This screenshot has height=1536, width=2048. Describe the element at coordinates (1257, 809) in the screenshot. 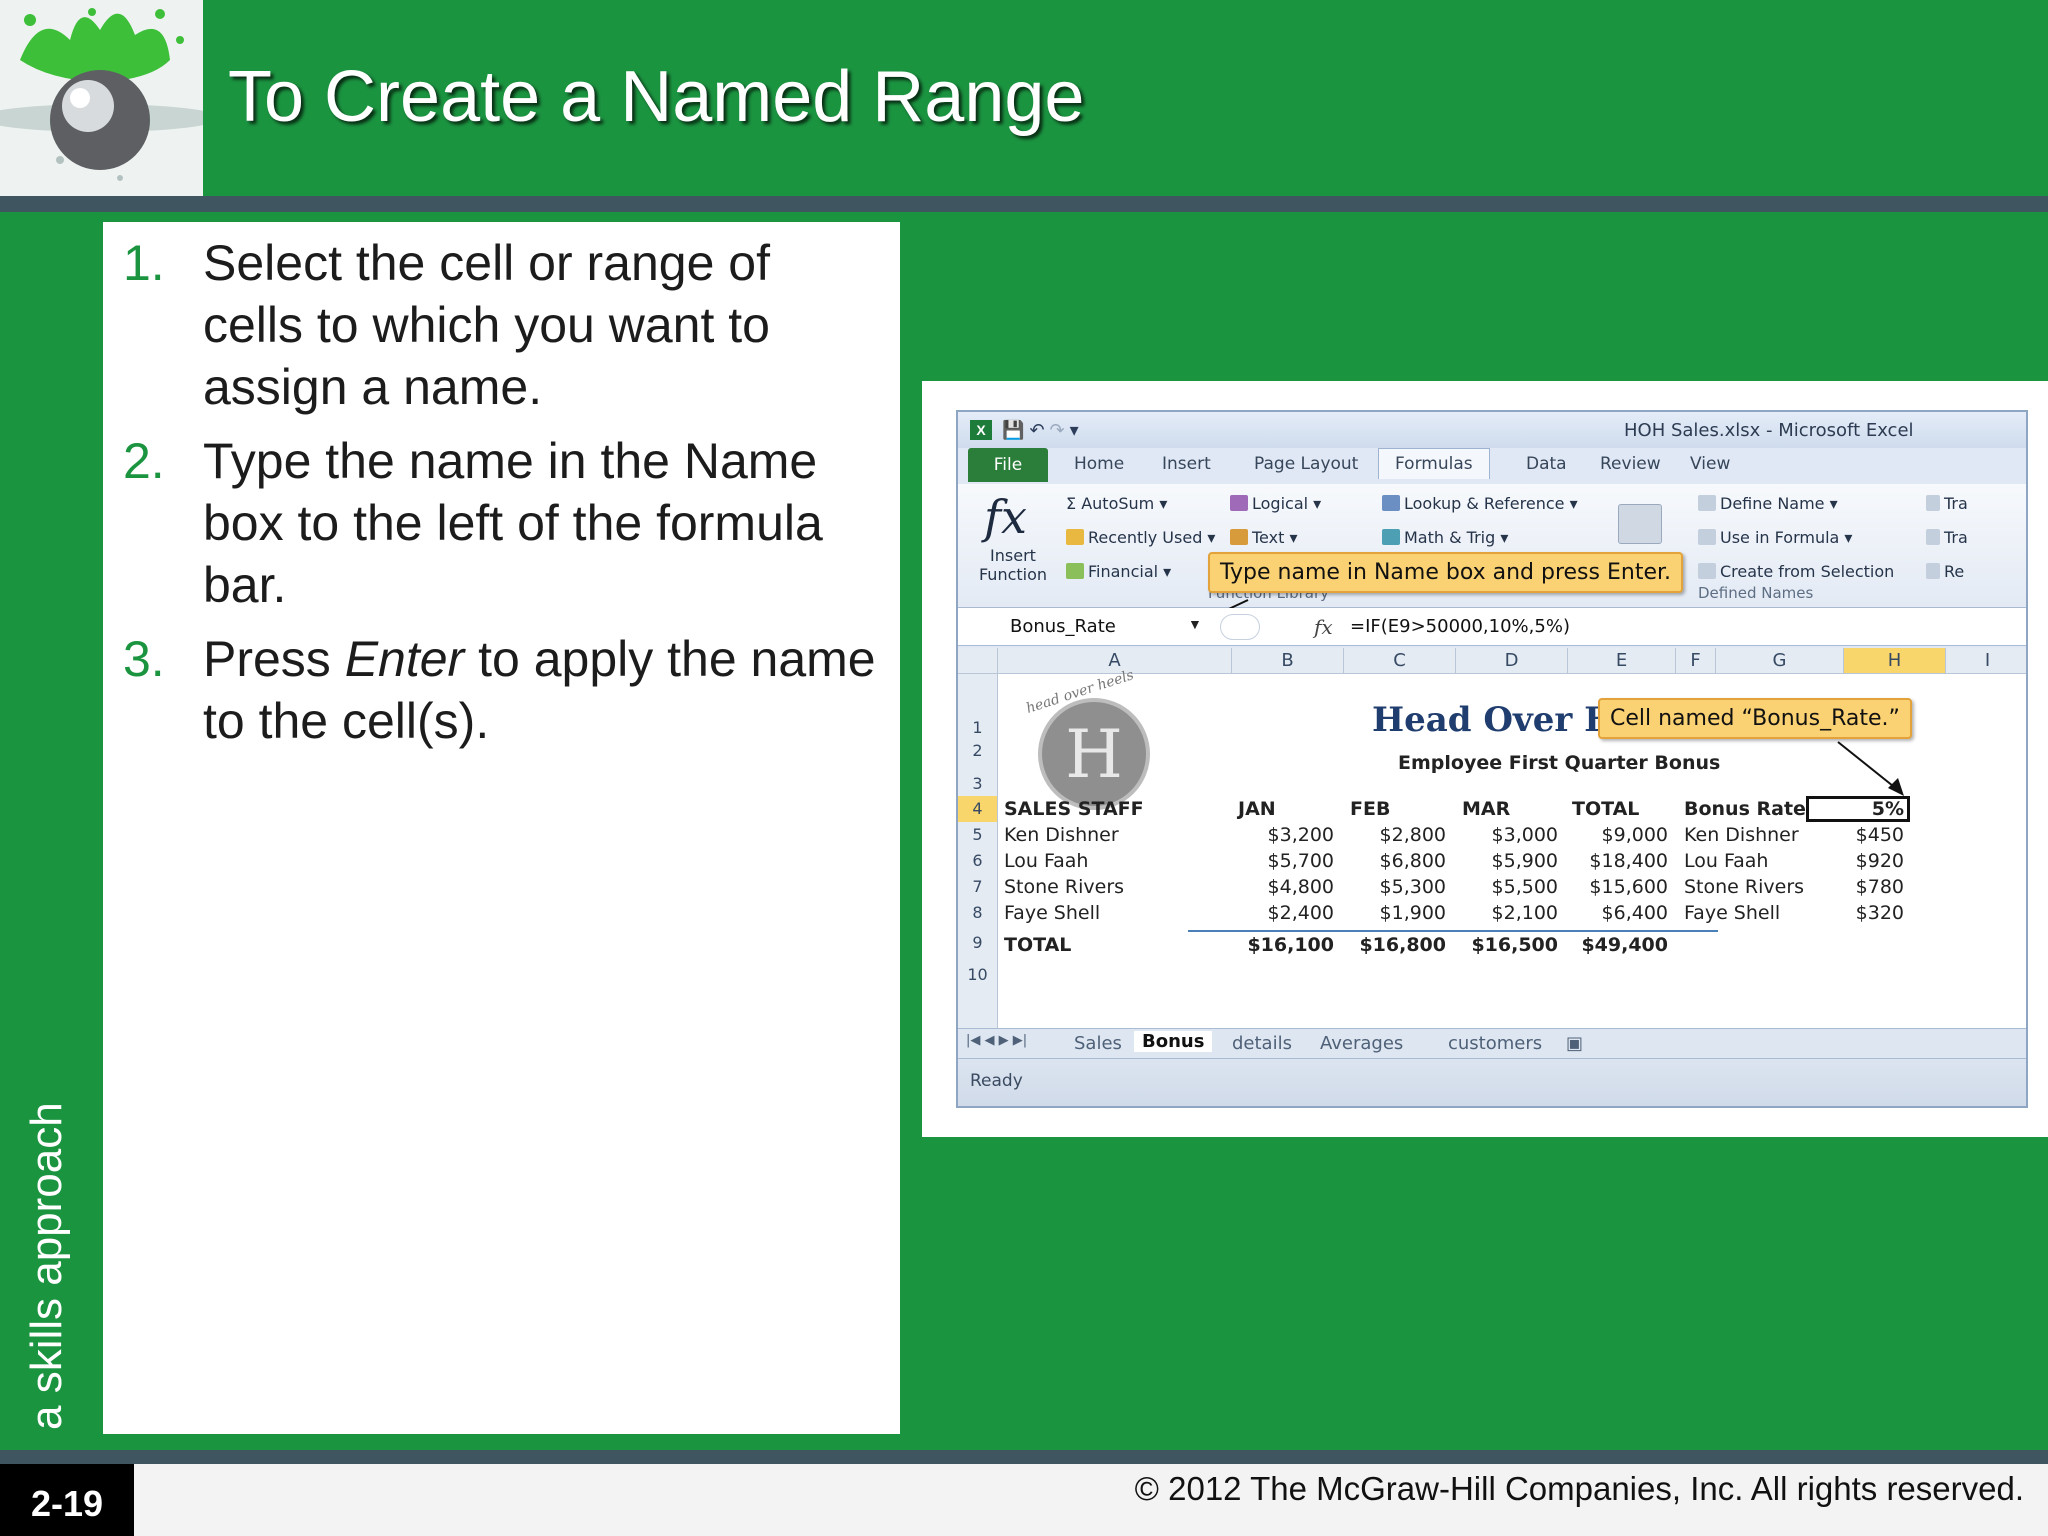

I see `header-cell: JAN` at that location.